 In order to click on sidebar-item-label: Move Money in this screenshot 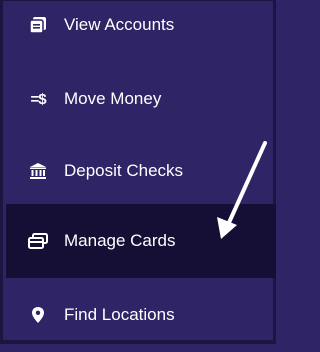, I will do `click(113, 98)`.